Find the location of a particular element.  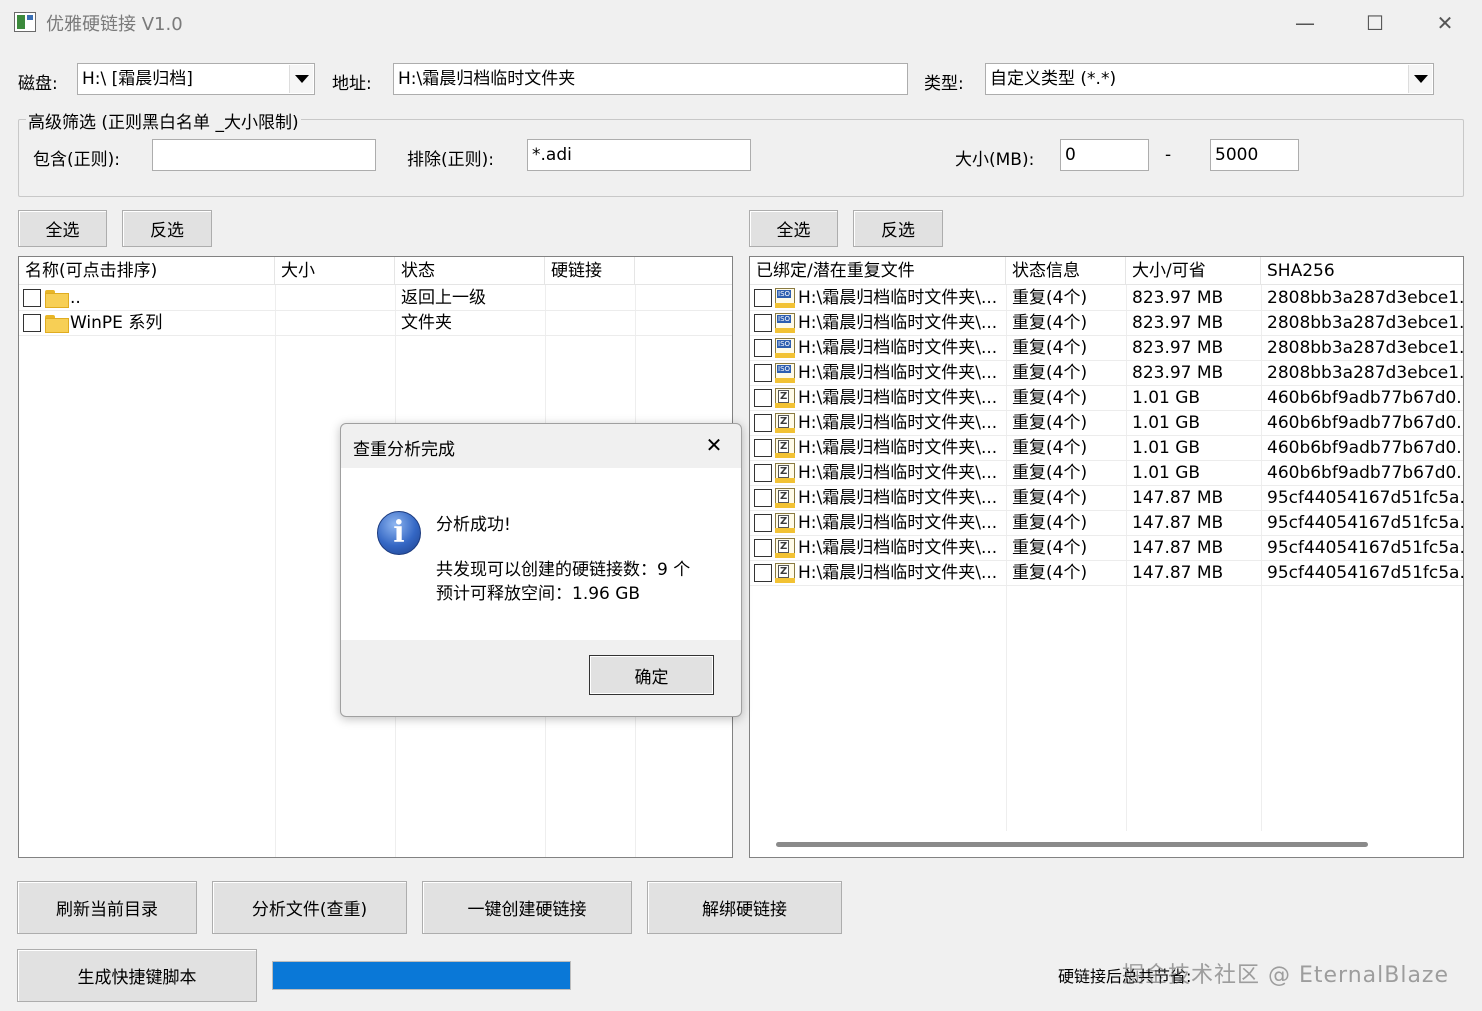

exclude-regex-input: *.adi is located at coordinates (639, 155).